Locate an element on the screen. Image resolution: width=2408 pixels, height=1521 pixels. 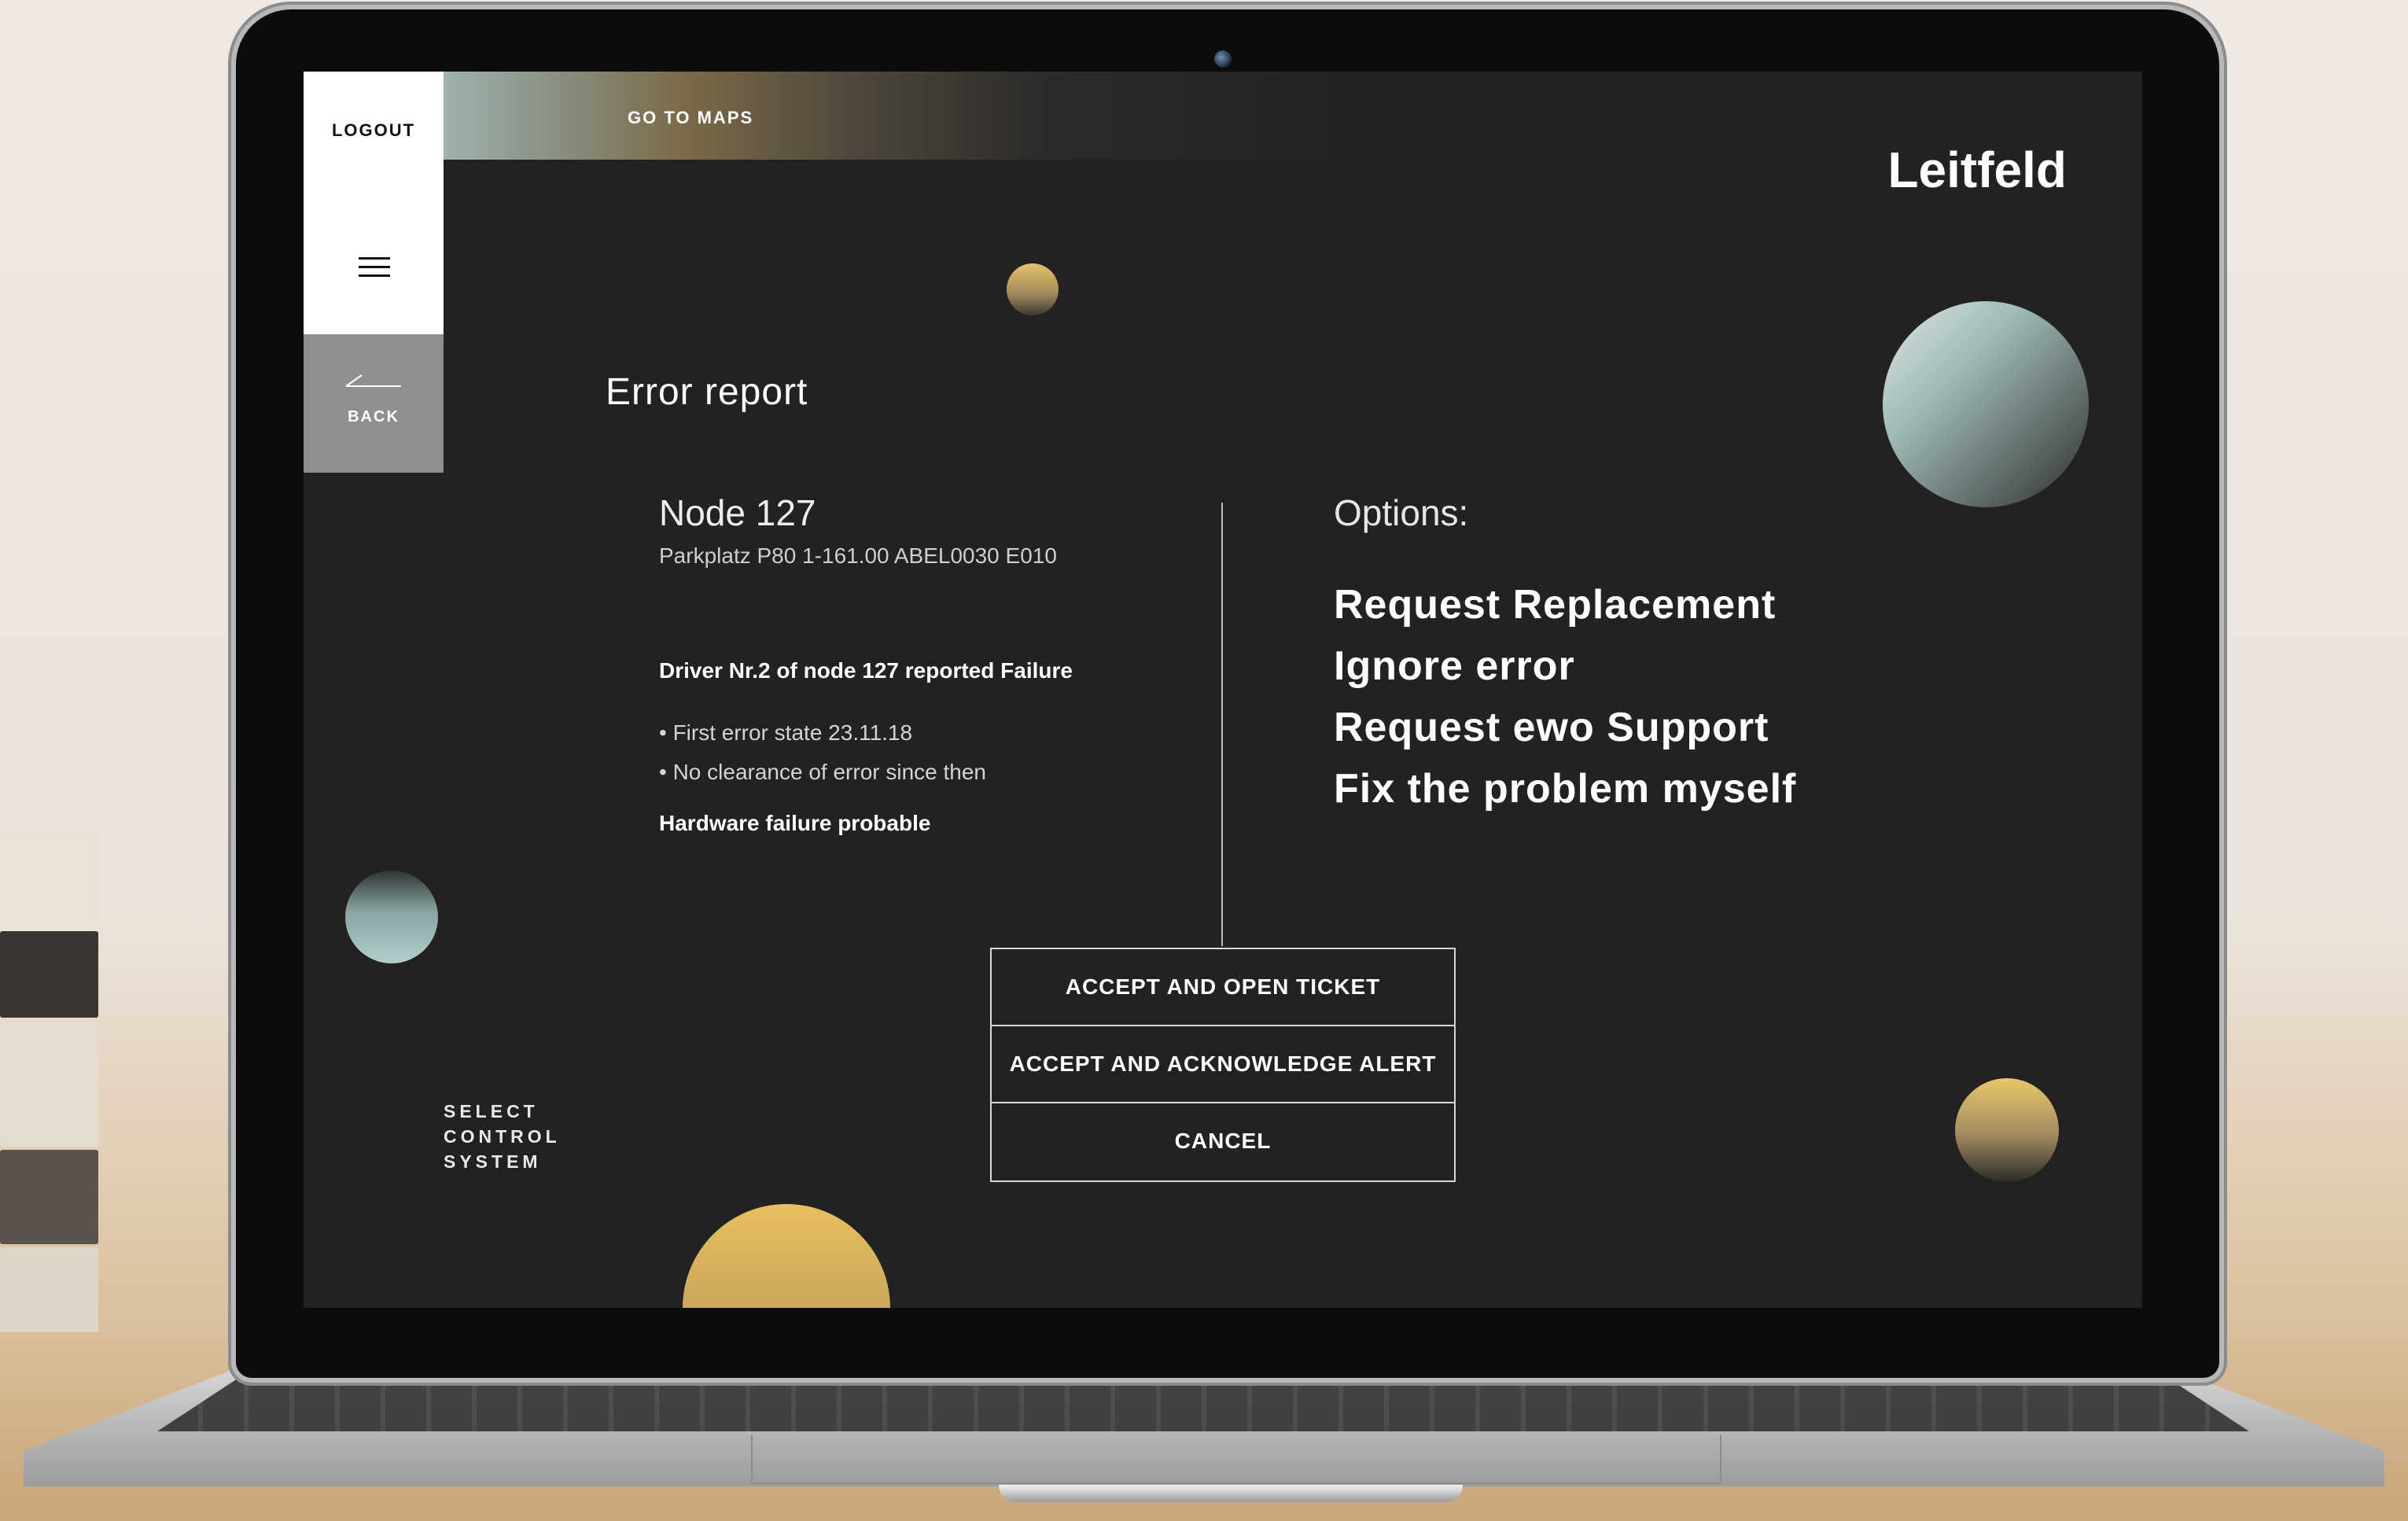
back-label: BACK is located at coordinates (374, 417).